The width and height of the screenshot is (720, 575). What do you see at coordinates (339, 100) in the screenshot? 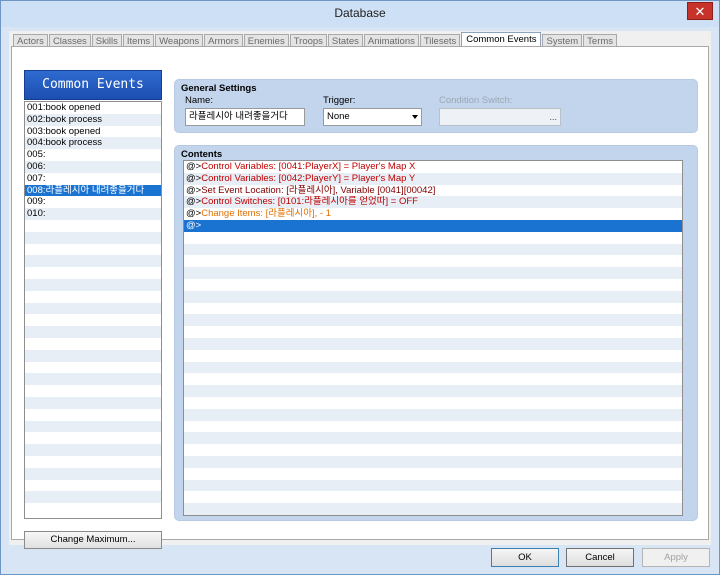
I see `trigger-label: Trigger:` at bounding box center [339, 100].